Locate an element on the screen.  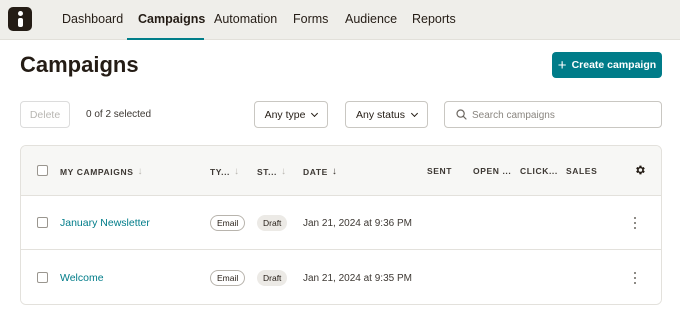
column-header-status: ST... ↓ is located at coordinates (272, 171).